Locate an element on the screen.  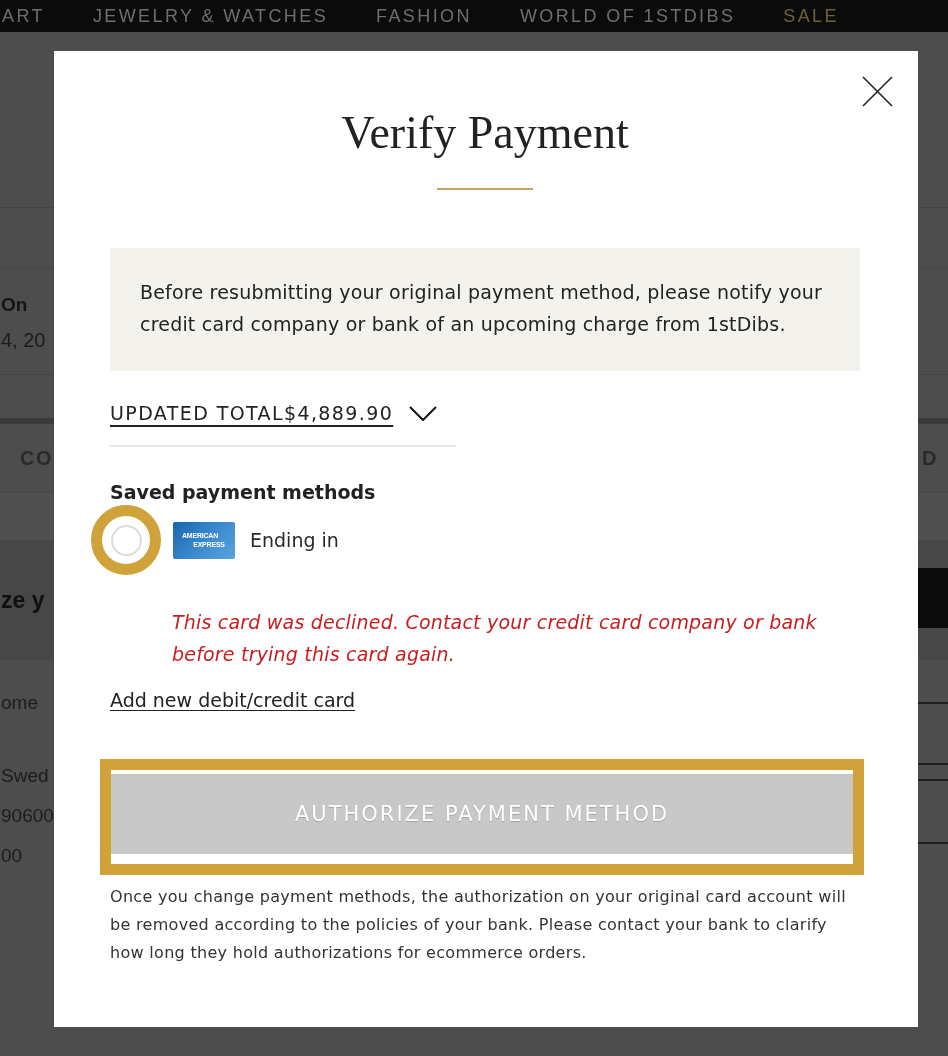
total-toggle: UPDATED TOTAL$4,889.90 is located at coordinates (274, 413).